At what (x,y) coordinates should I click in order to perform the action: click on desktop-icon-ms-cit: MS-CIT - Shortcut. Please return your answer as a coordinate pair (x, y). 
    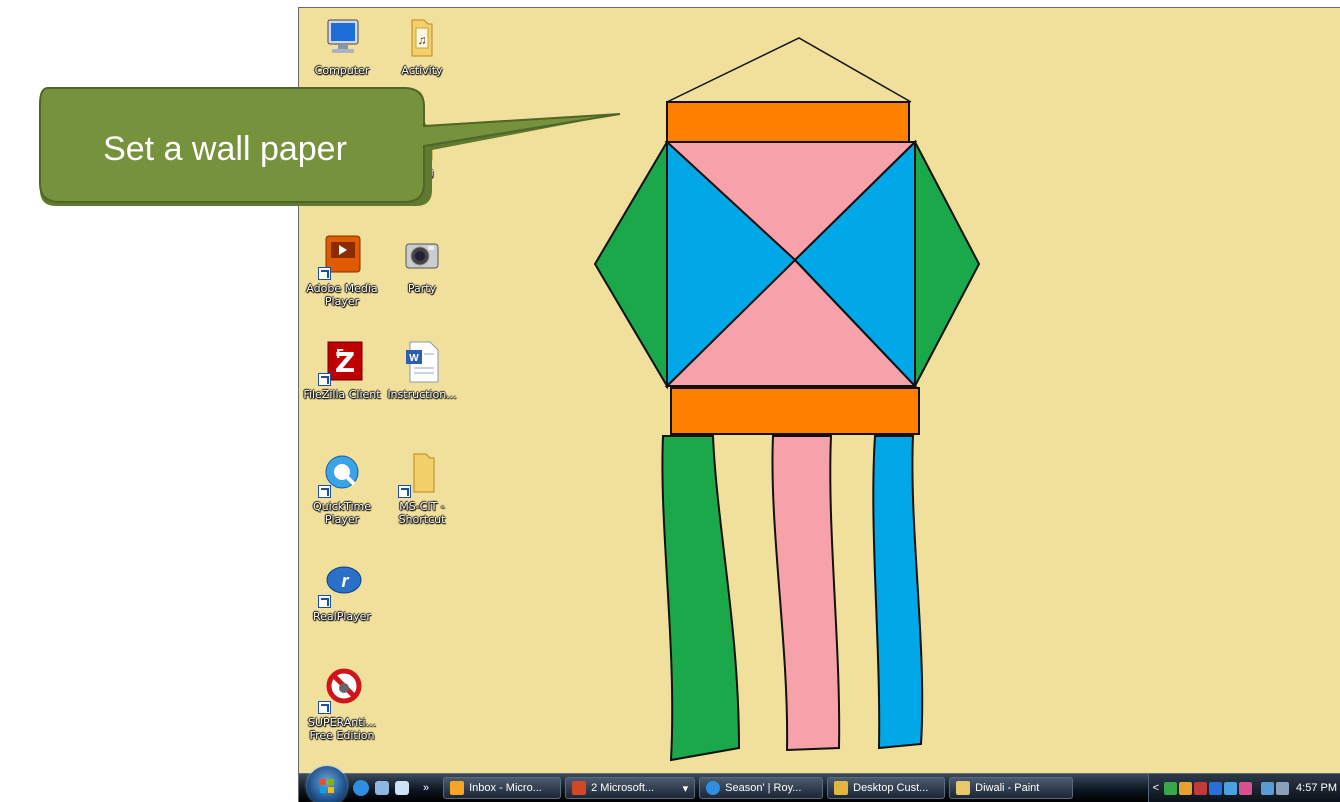
    Looking at the image, I should click on (422, 488).